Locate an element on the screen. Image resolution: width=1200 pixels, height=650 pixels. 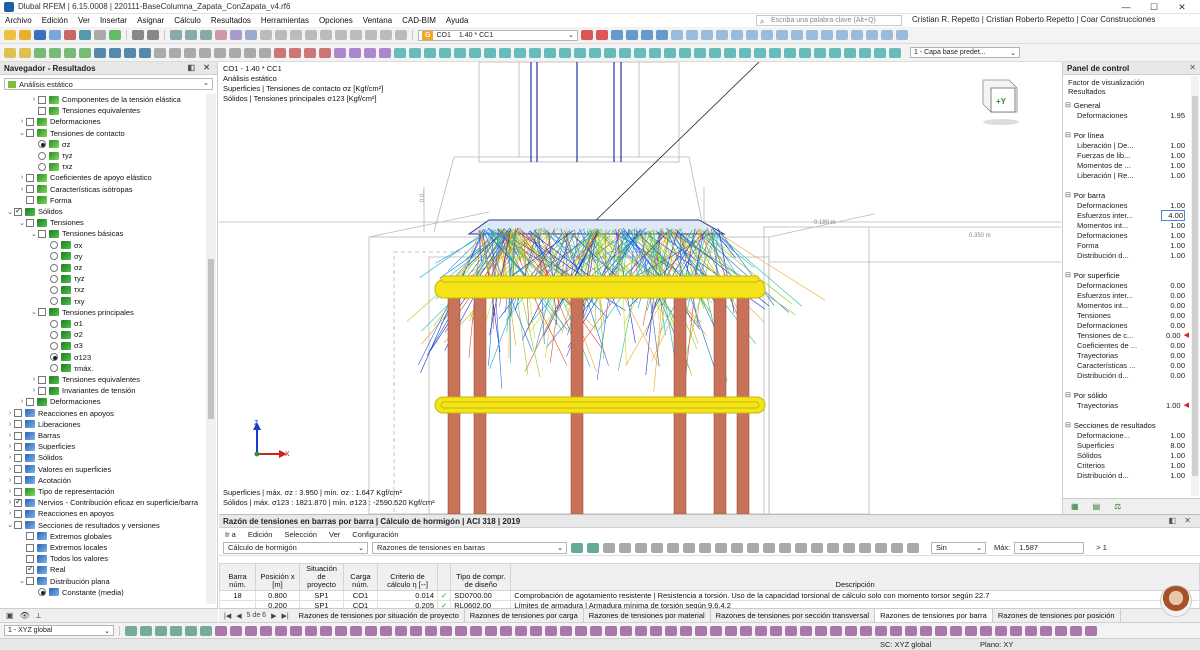
table-menu-settings: Configuración is located at coordinates (375, 534).